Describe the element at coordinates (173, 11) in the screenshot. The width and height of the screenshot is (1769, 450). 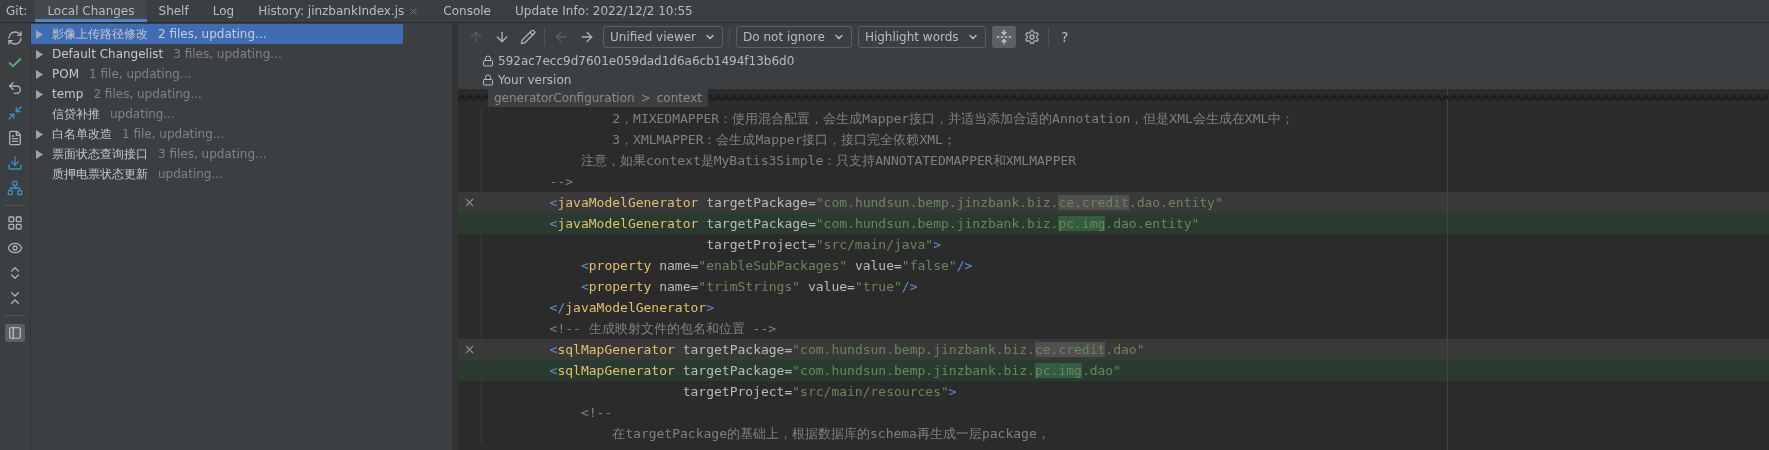
I see `tab: Shelf` at that location.